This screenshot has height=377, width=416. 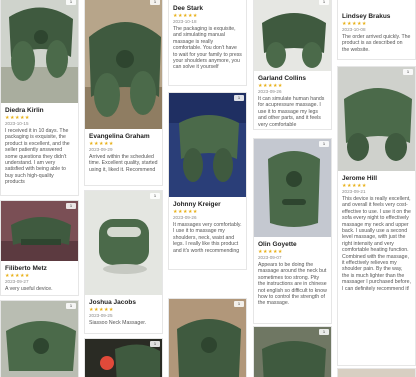 I want to click on review-text: Siassoo Neck Massager., so click(x=118, y=323).